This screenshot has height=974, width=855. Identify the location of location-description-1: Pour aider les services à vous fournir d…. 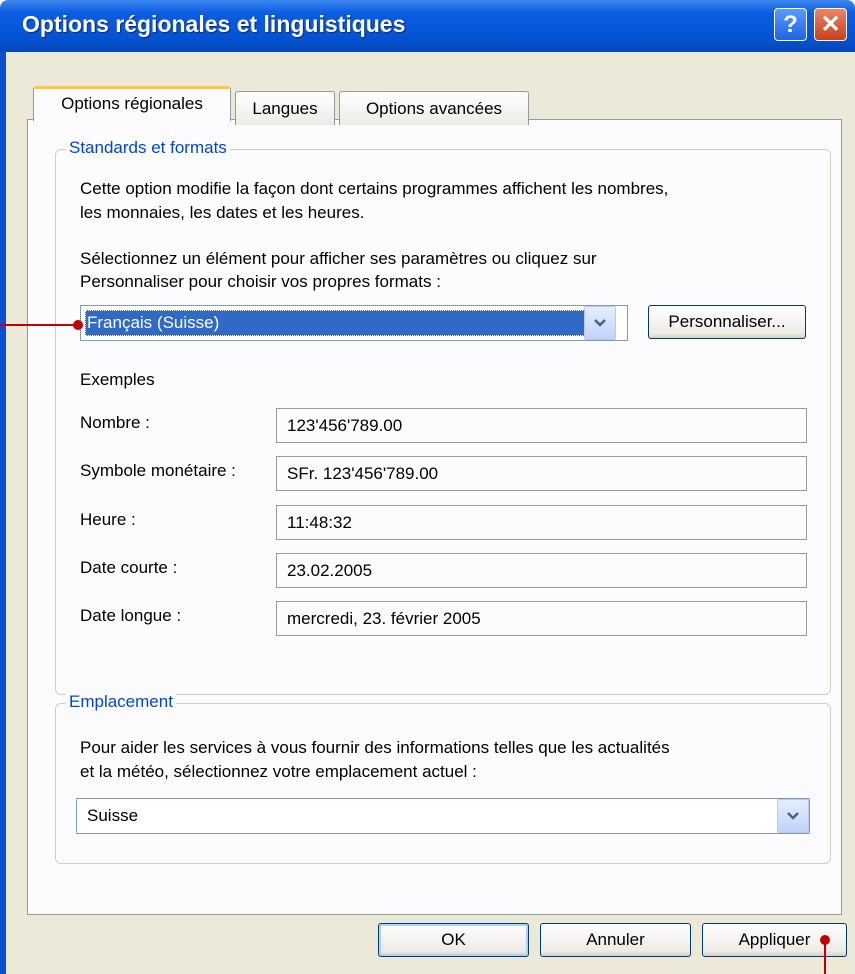
(375, 747).